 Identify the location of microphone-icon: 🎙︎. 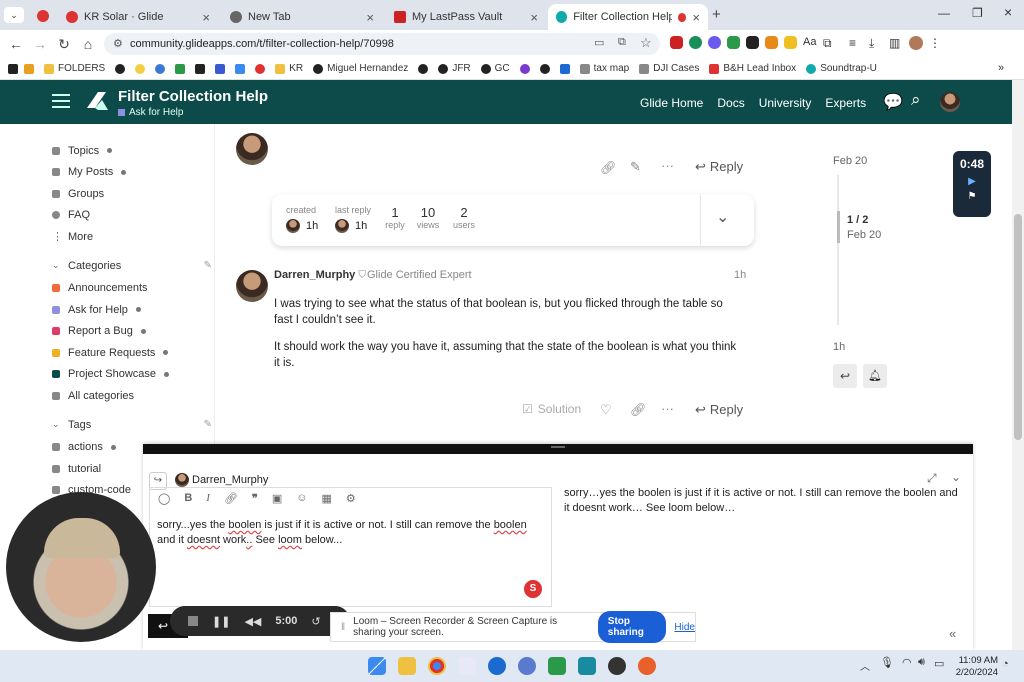
(887, 662).